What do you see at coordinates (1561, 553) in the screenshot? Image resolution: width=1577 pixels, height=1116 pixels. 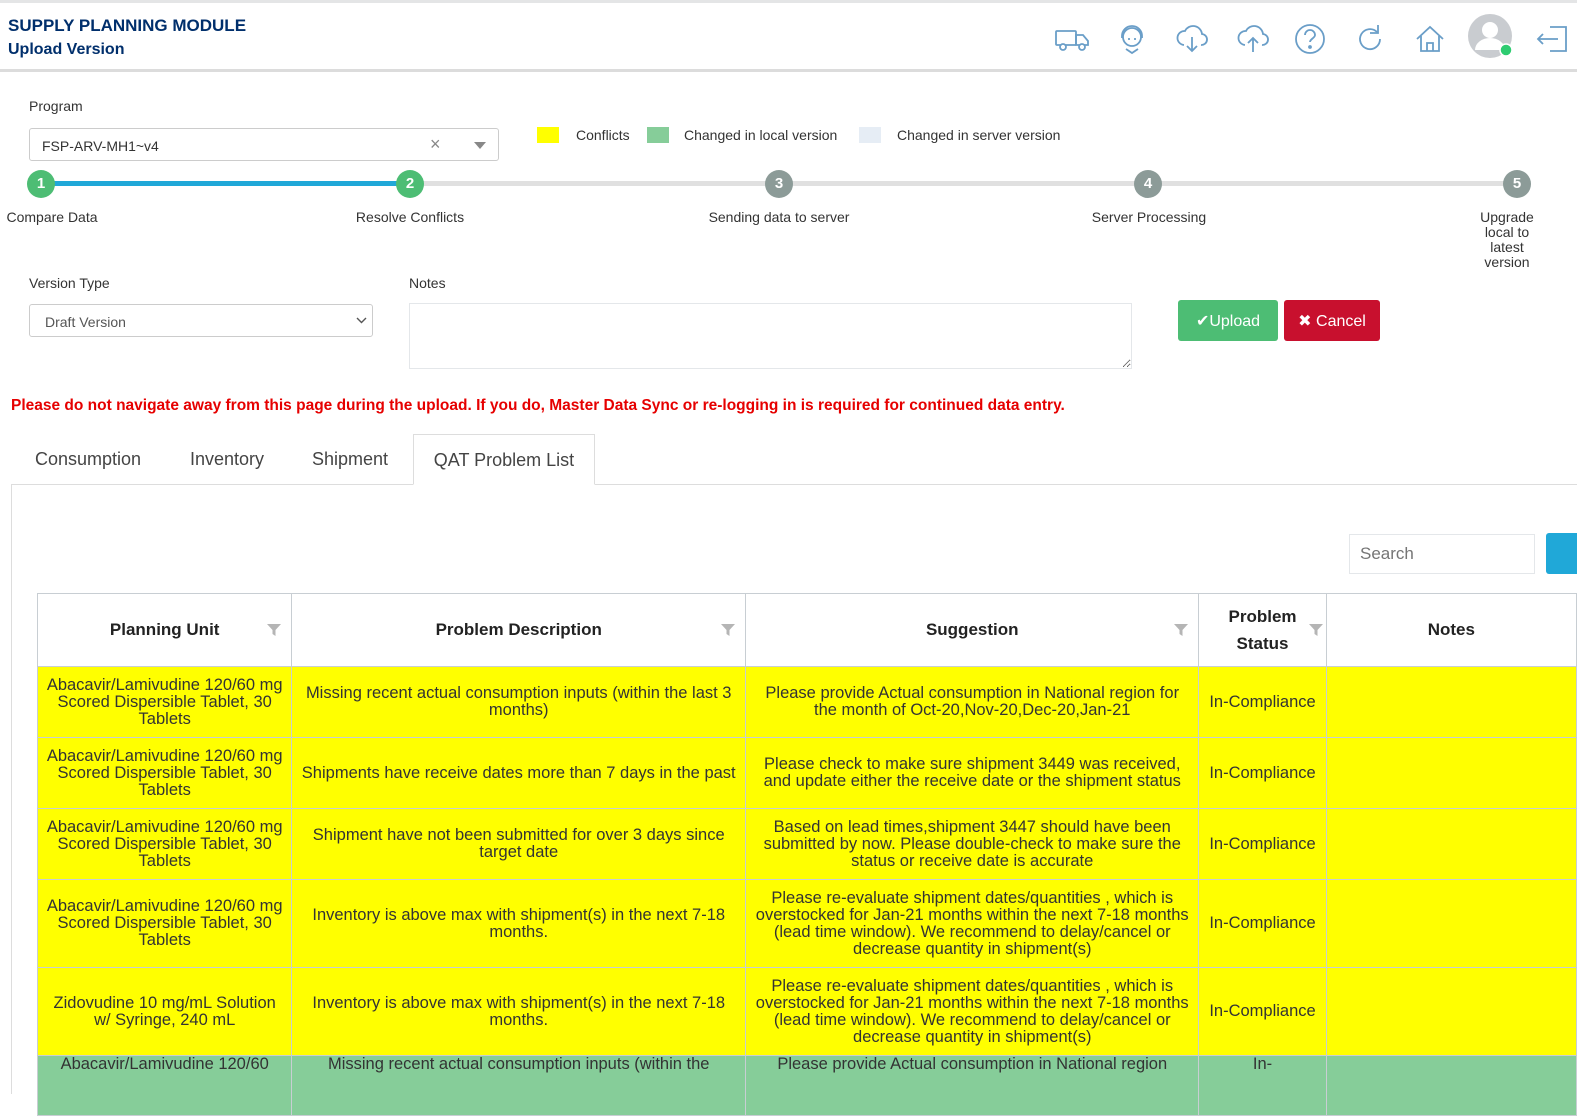 I see `search-button` at bounding box center [1561, 553].